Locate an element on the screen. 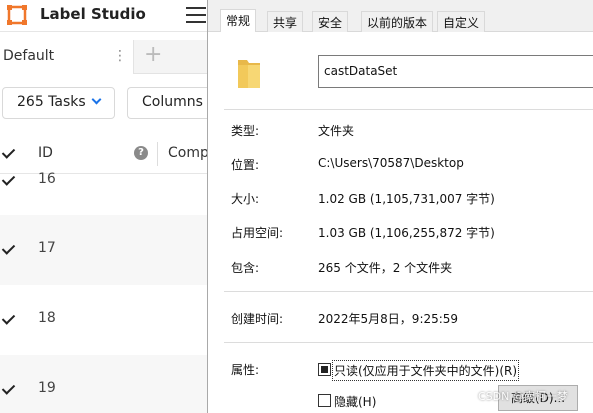  dialog-tab-strip: 常规 共享 安全 以前的版本 自定义 is located at coordinates (400, 16).